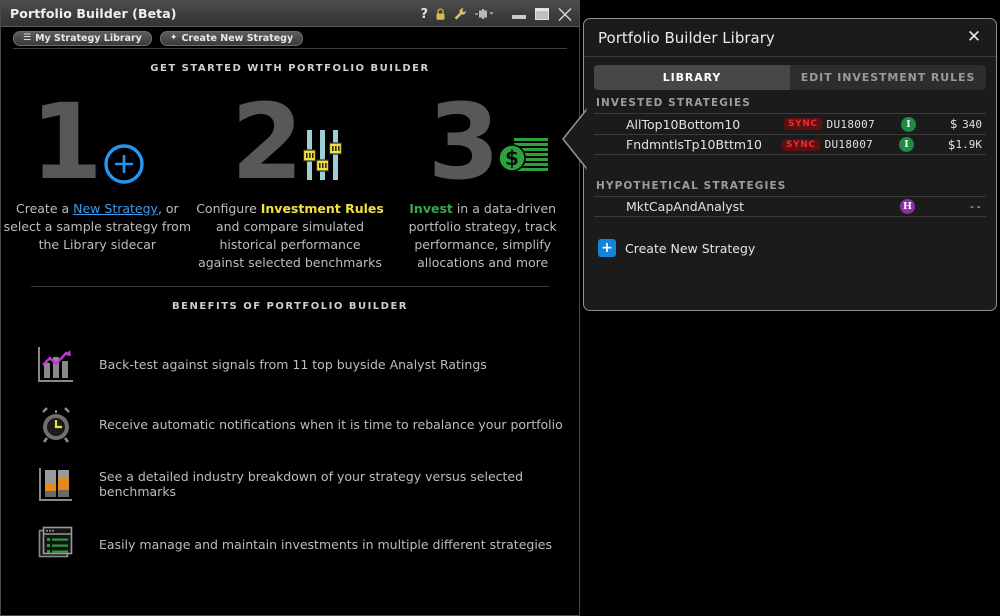 Image resolution: width=1000 pixels, height=616 pixels. I want to click on tab-library: LIBRARY, so click(692, 77).